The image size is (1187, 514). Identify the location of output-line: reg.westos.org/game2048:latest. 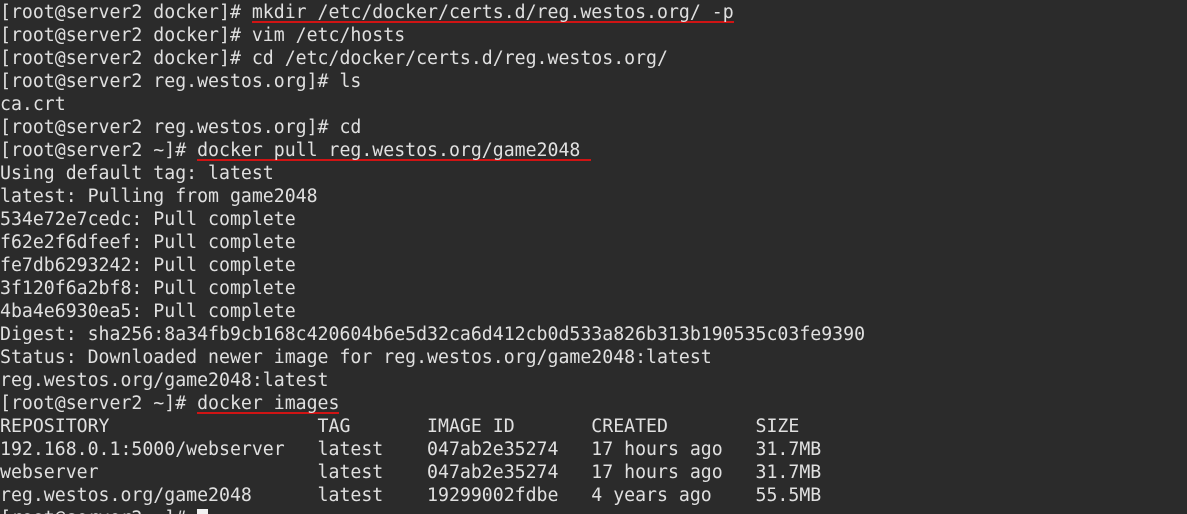
(164, 380).